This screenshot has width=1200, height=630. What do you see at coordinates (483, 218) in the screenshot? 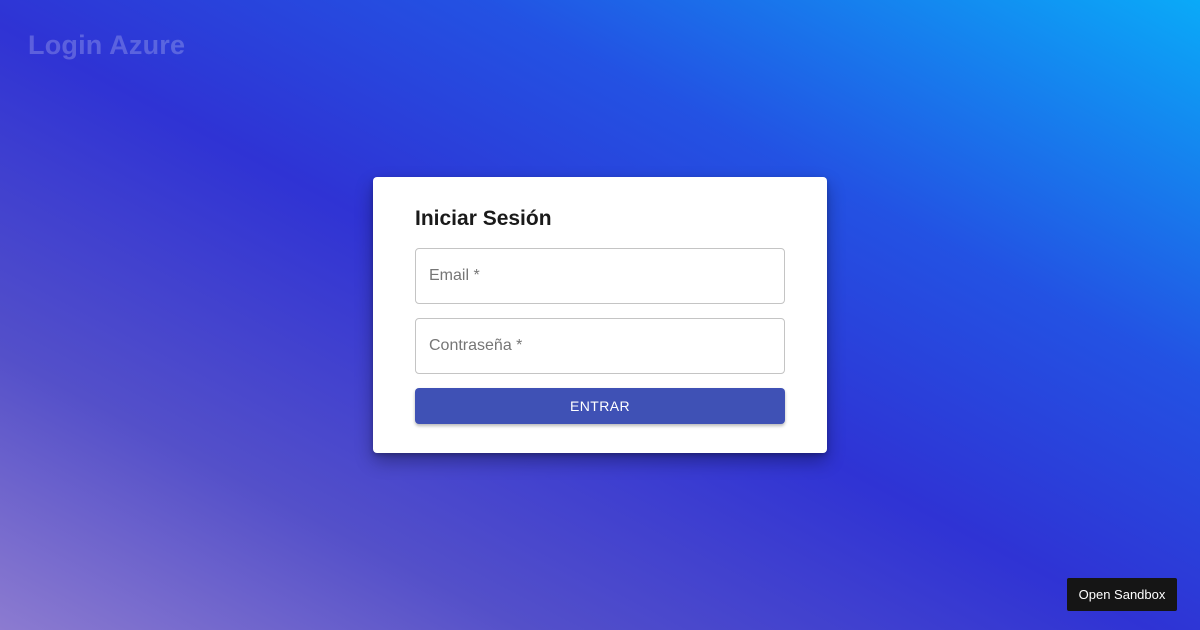
I see `login-title: Iniciar Sesión` at bounding box center [483, 218].